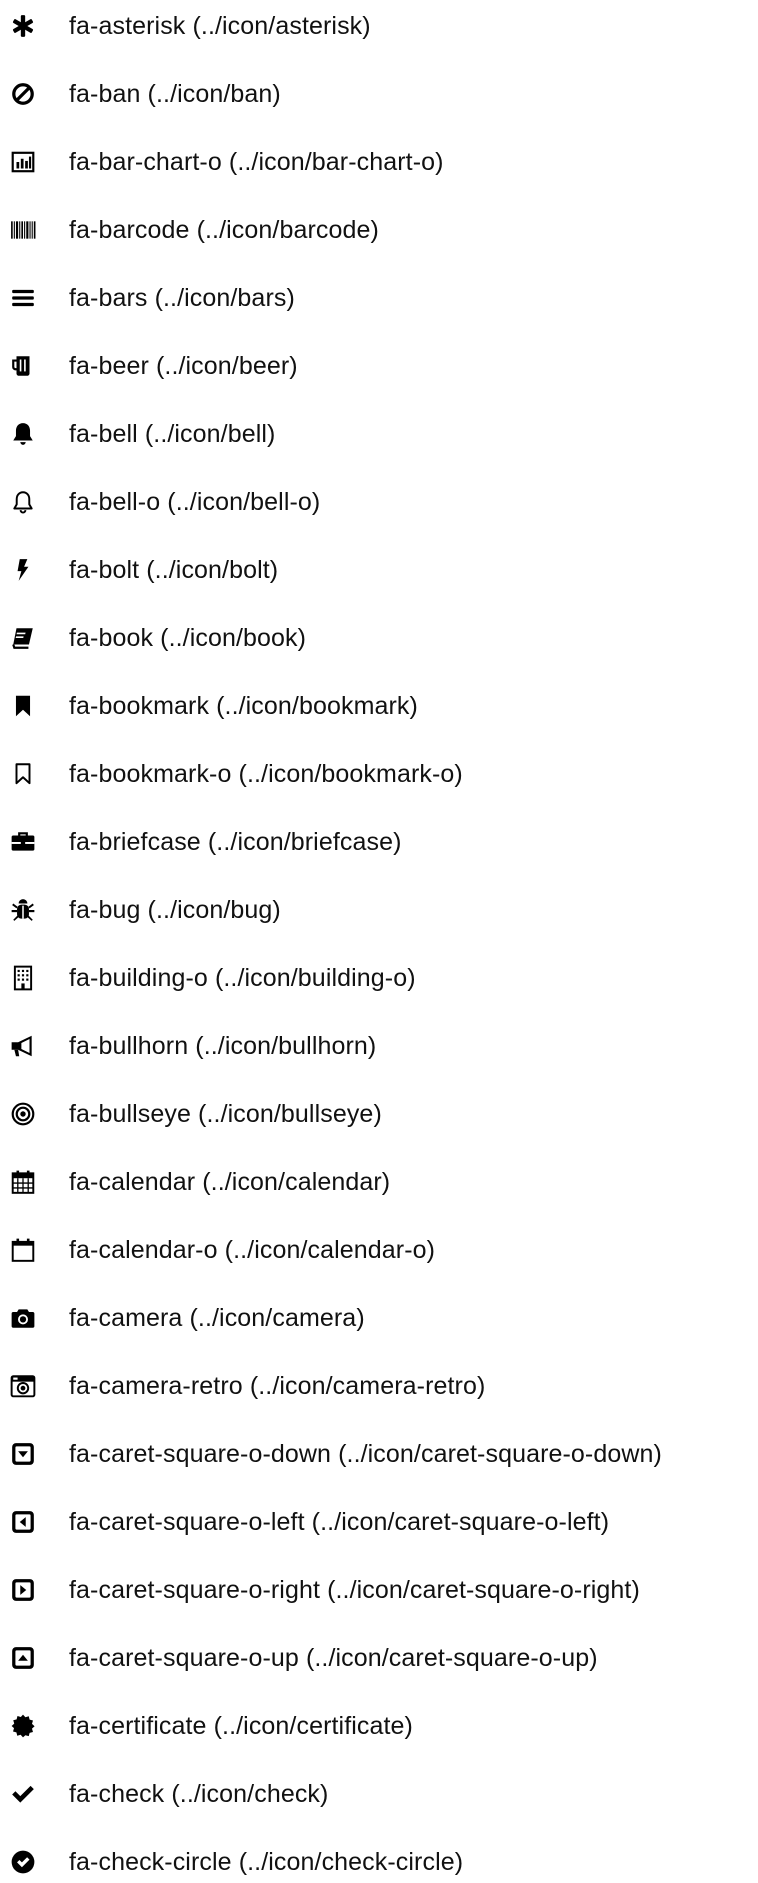 This screenshot has width=758, height=1883. I want to click on bars-icon, so click(23, 298).